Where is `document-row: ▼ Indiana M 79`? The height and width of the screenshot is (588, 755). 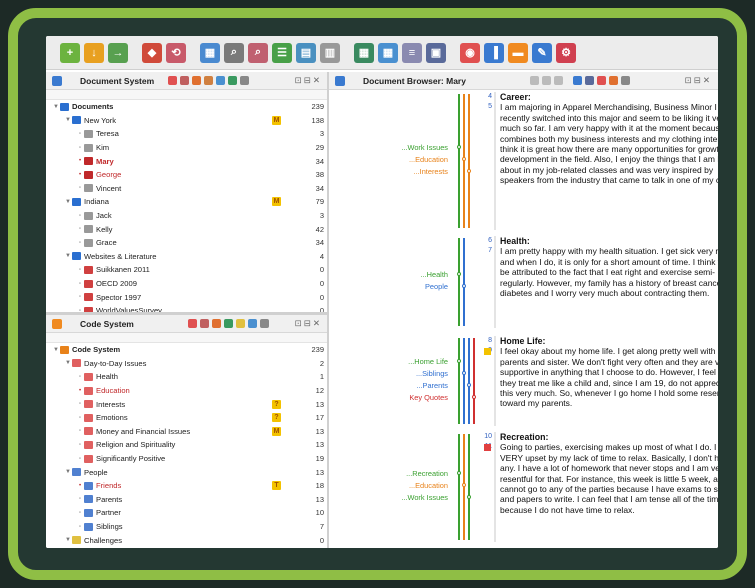 document-row: ▼ Indiana M 79 is located at coordinates (187, 202).